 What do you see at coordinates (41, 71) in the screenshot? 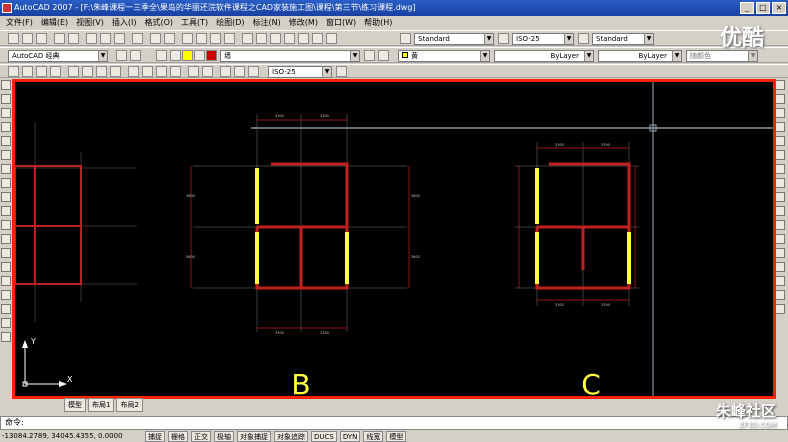
I see `arc-length-icon` at bounding box center [41, 71].